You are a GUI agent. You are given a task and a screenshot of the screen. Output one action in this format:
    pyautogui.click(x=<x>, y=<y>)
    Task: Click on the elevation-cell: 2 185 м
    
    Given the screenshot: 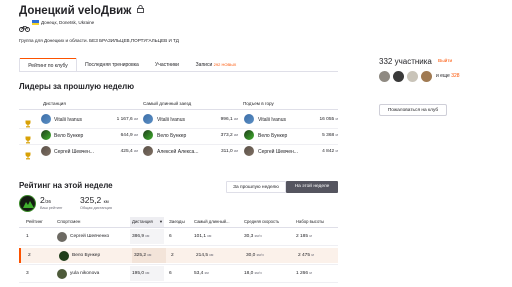 What is the action you would take?
    pyautogui.click(x=304, y=236)
    